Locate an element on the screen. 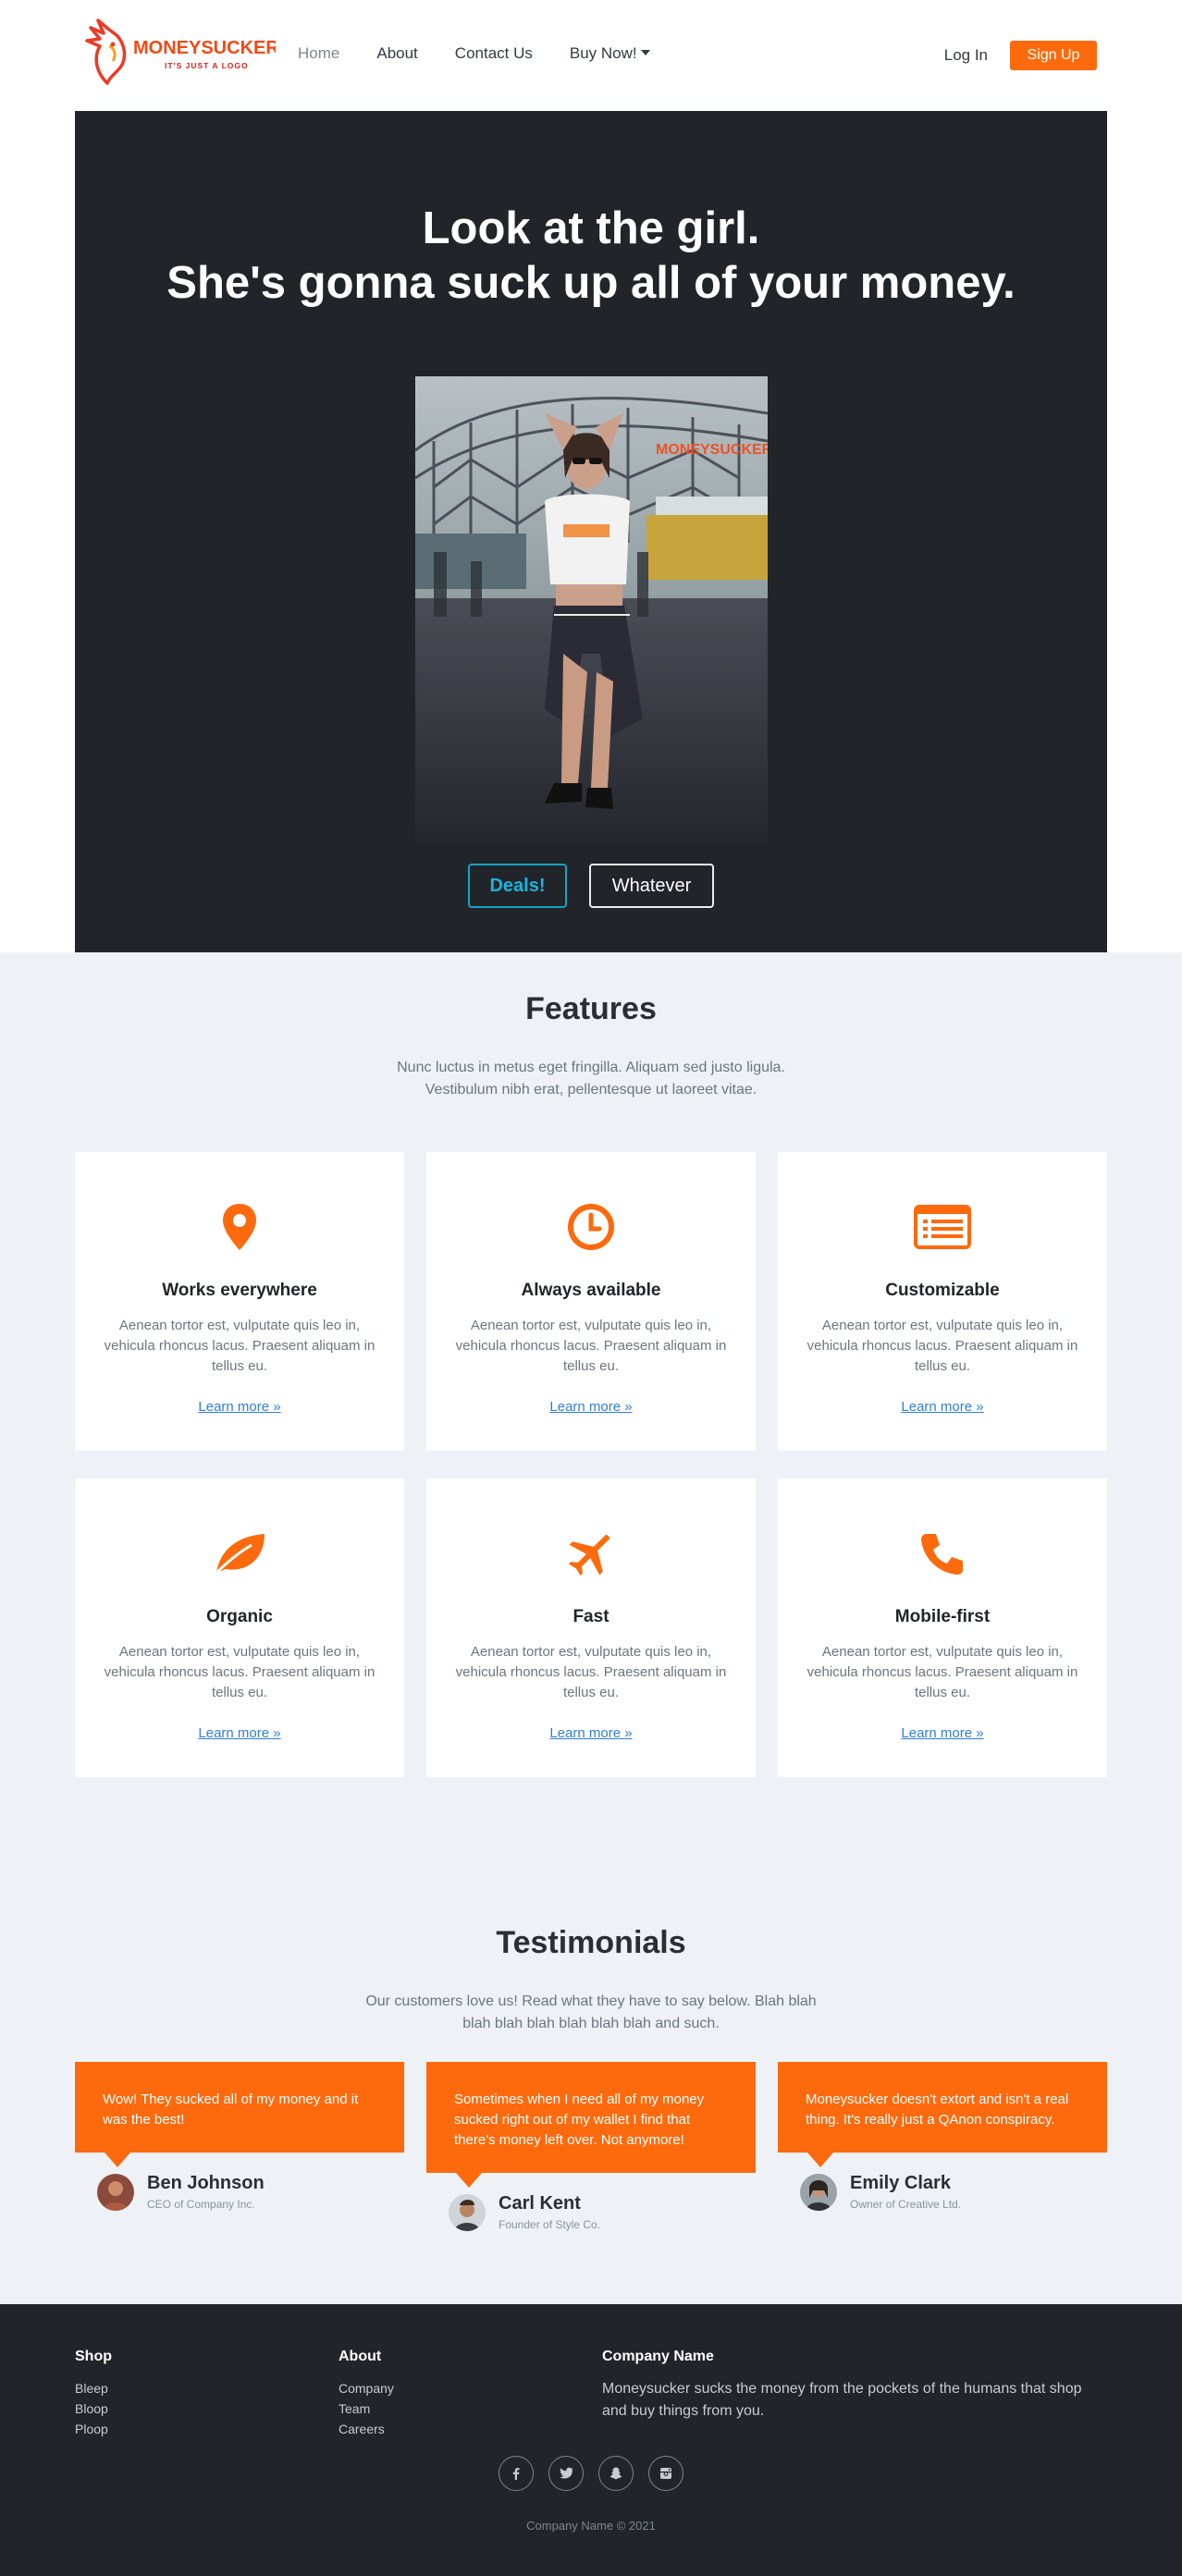 The width and height of the screenshot is (1182, 2576). feature-title: Organic is located at coordinates (239, 1617).